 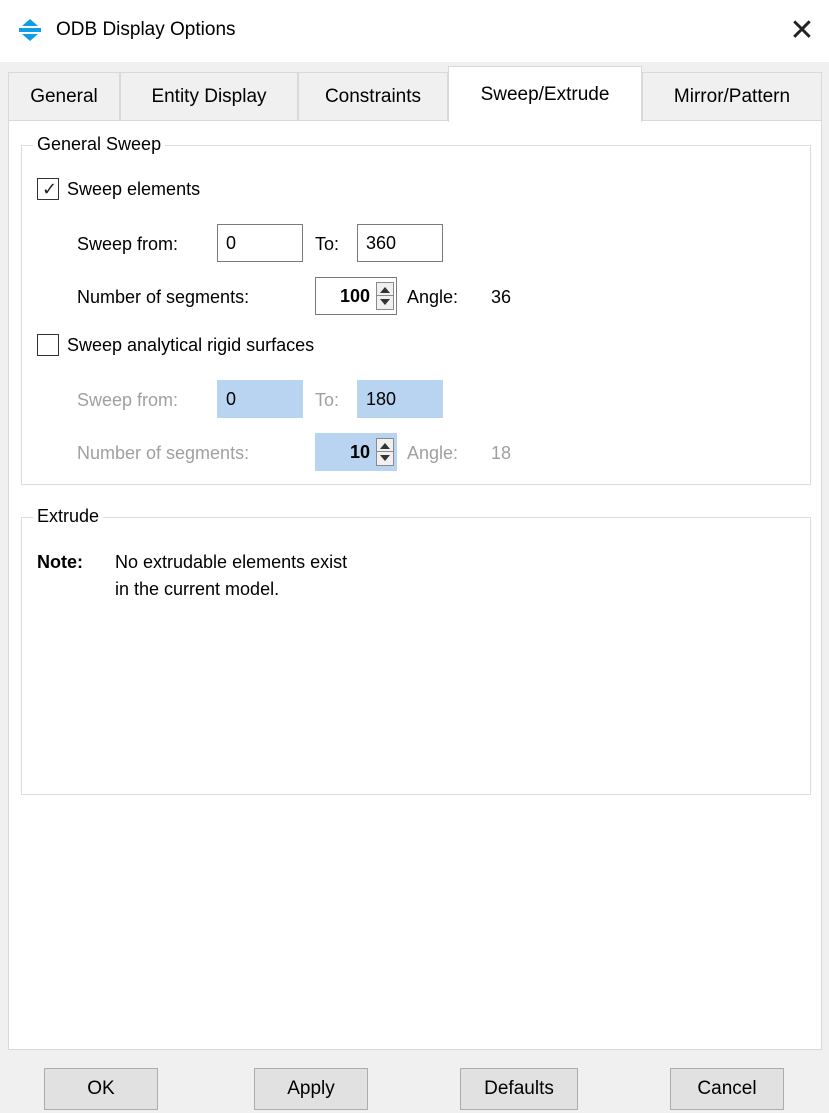 What do you see at coordinates (327, 244) in the screenshot?
I see `sweep-to-label: To:` at bounding box center [327, 244].